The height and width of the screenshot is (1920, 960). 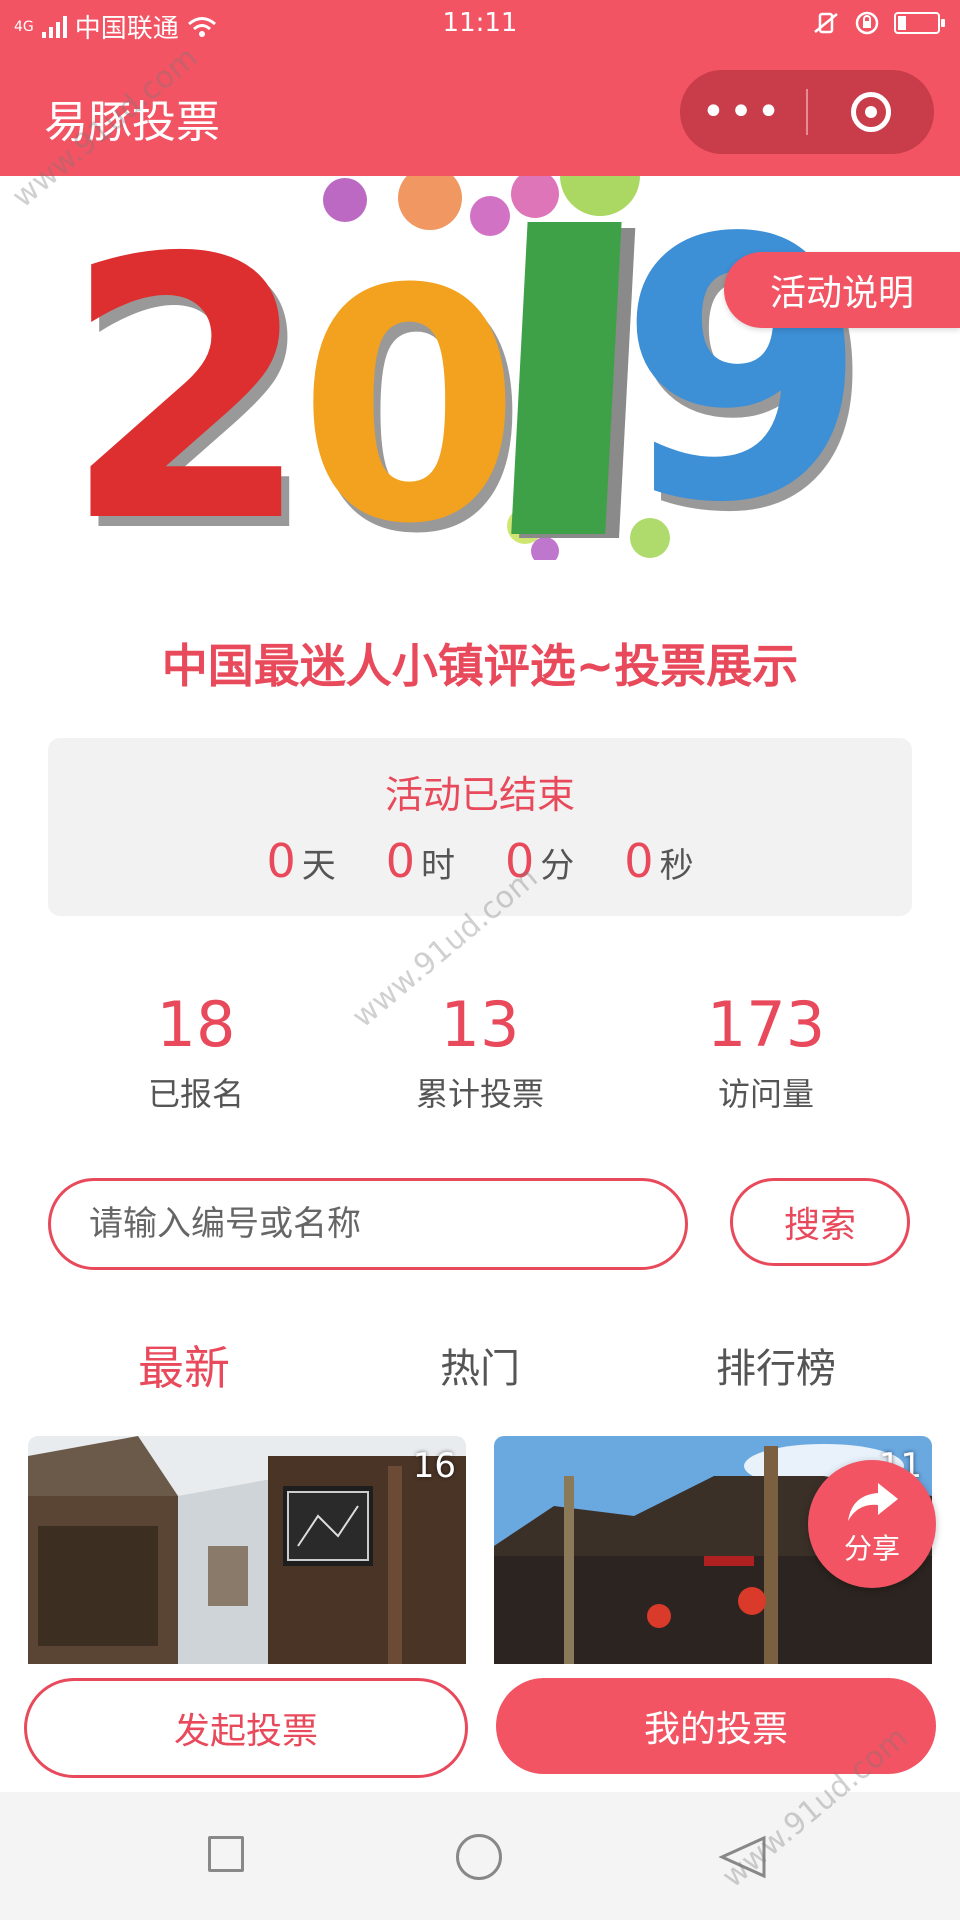 What do you see at coordinates (420, 861) in the screenshot?
I see `countdown-hours: 0 时` at bounding box center [420, 861].